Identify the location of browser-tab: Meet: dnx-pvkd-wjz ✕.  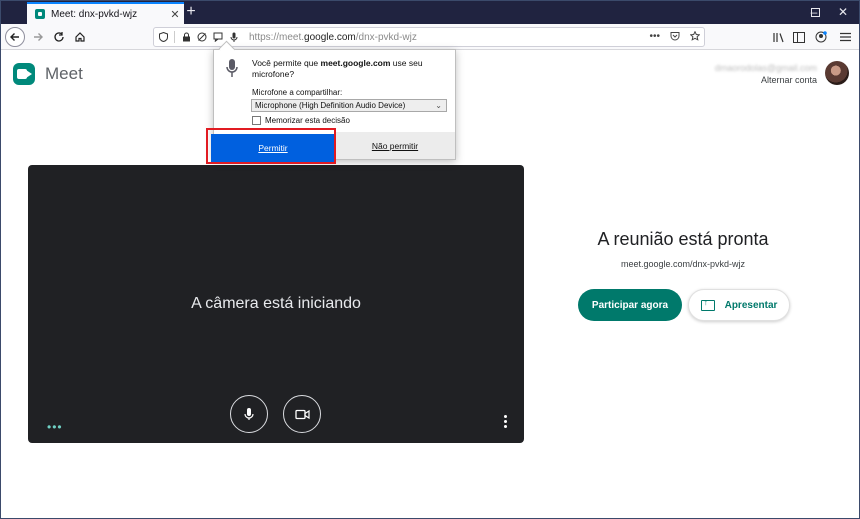
(105, 13).